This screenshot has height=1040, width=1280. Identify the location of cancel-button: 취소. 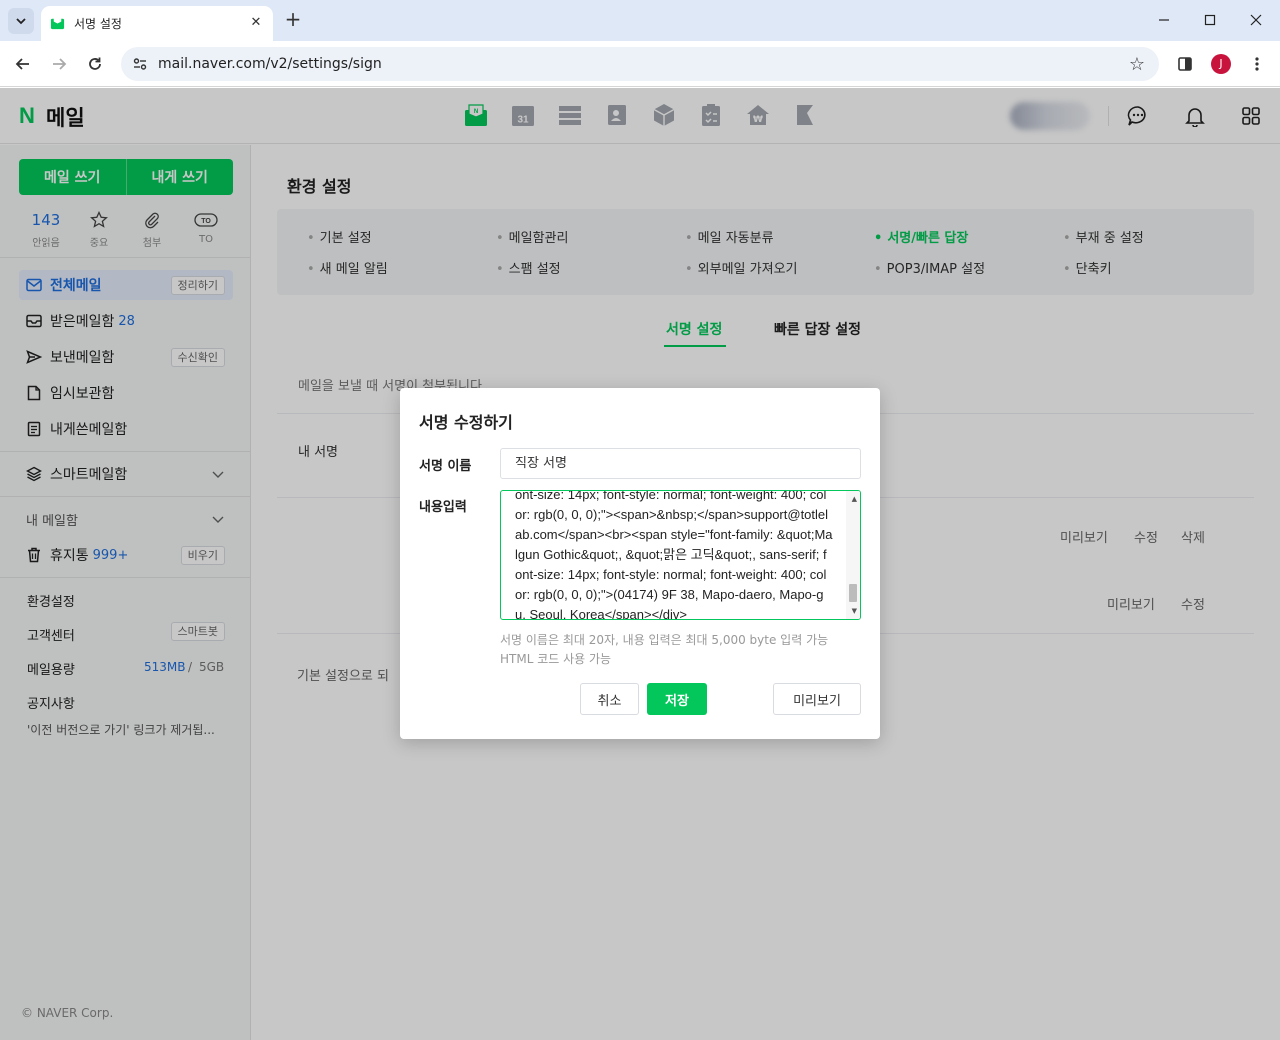
(609, 699).